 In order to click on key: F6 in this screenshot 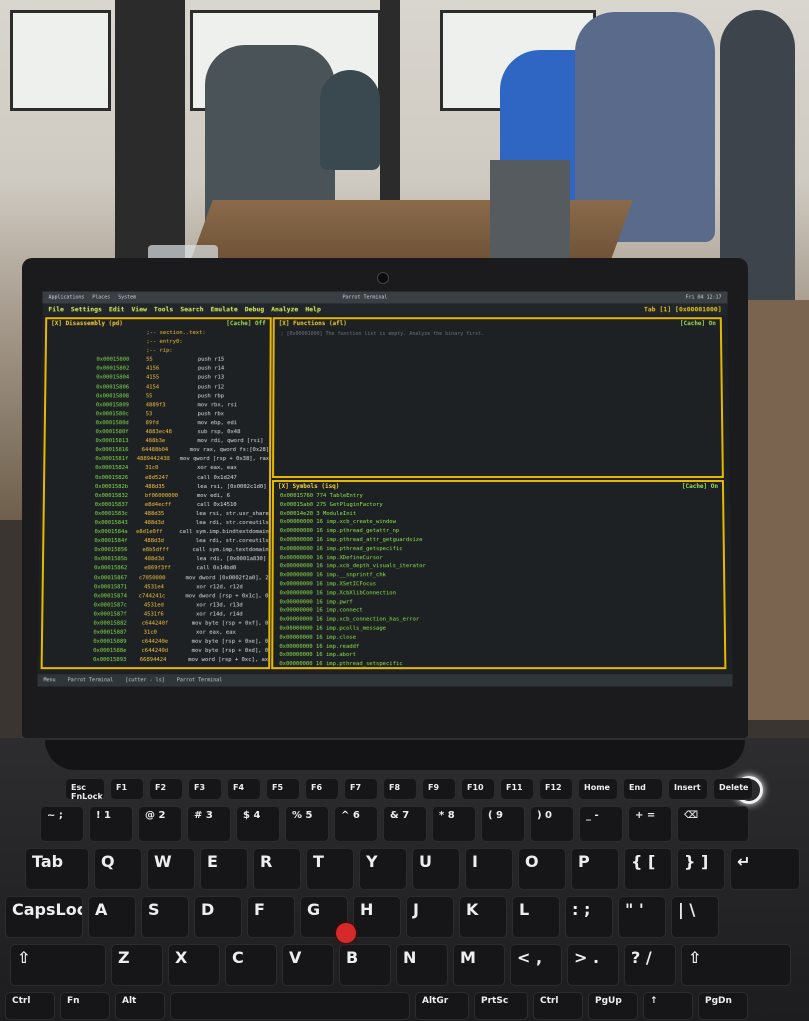, I will do `click(322, 789)`.